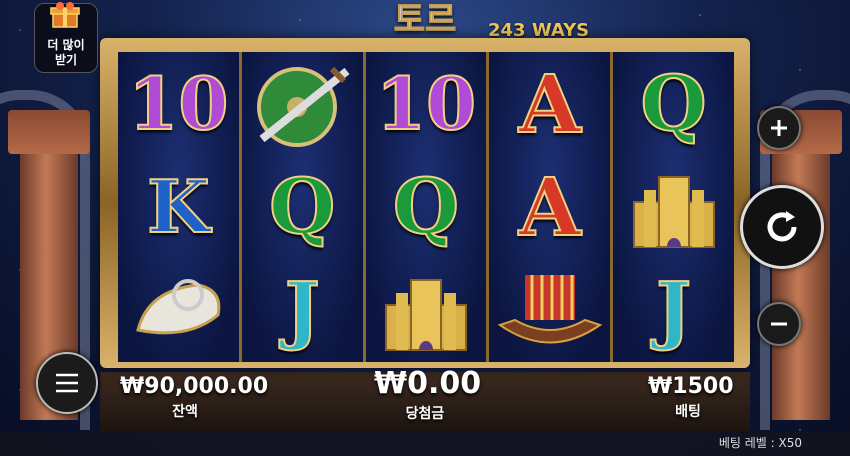 The width and height of the screenshot is (850, 456). I want to click on win-label: 당첨금, so click(425, 414).